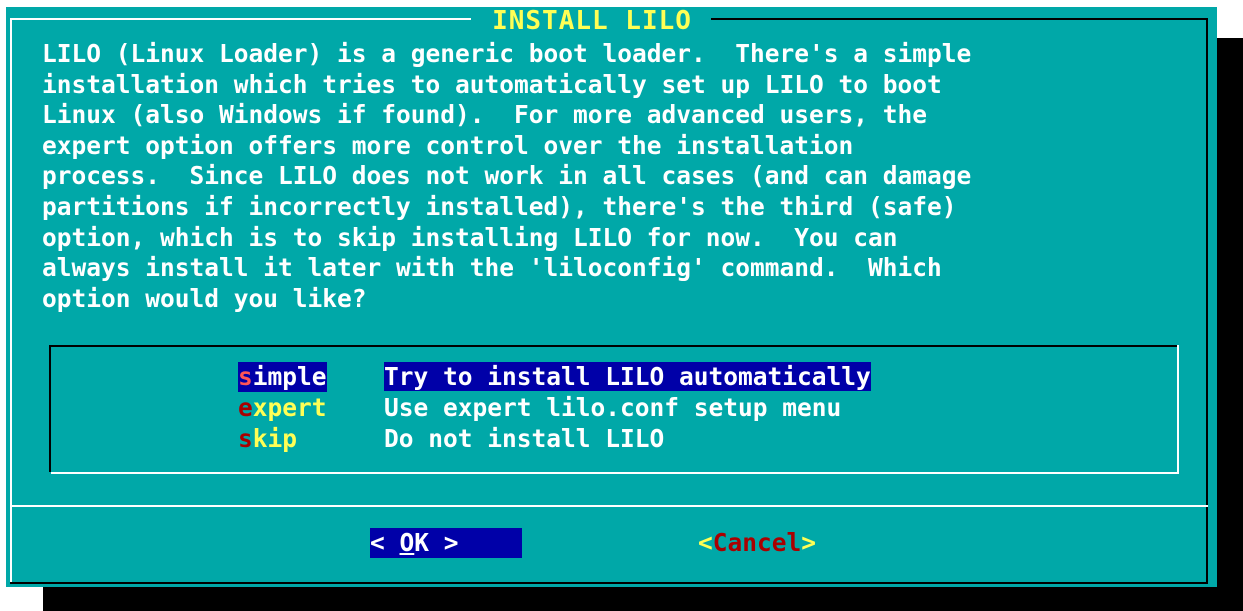 The height and width of the screenshot is (611, 1243). Describe the element at coordinates (764, 542) in the screenshot. I see `cancel-button-label-rest: ancel` at that location.